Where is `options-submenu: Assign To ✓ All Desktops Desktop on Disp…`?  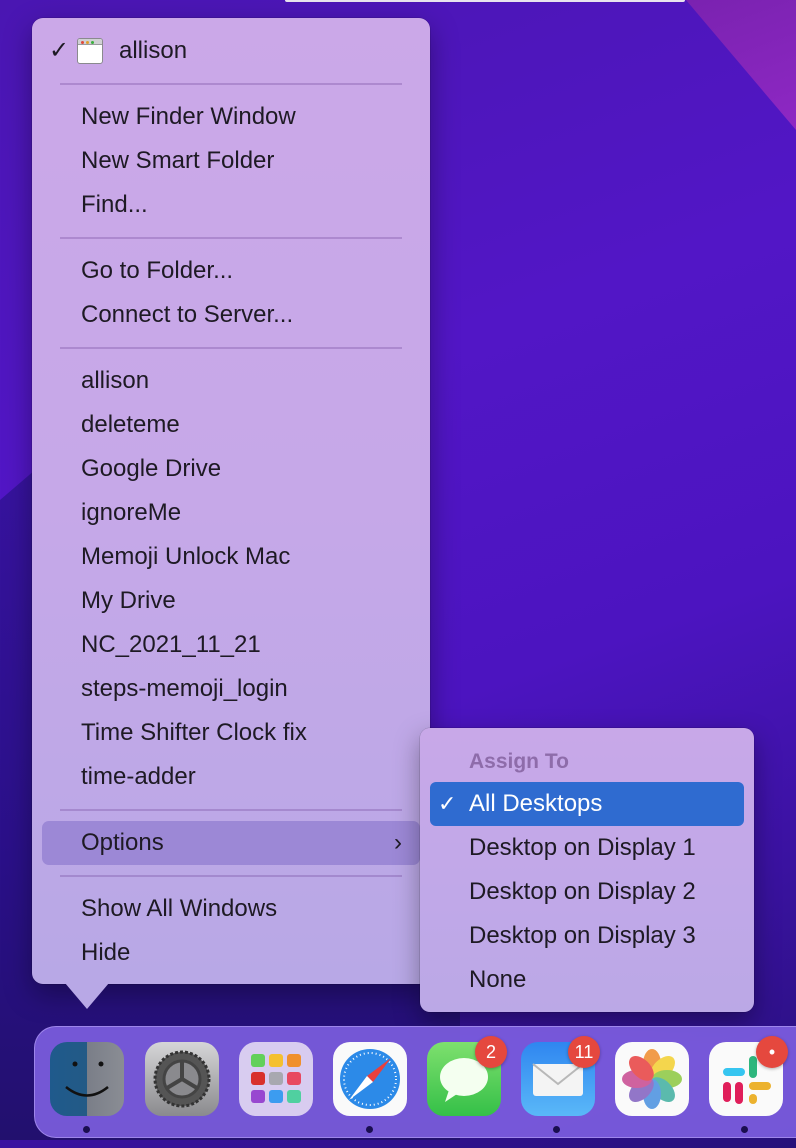
options-submenu: Assign To ✓ All Desktops Desktop on Disp… is located at coordinates (587, 870).